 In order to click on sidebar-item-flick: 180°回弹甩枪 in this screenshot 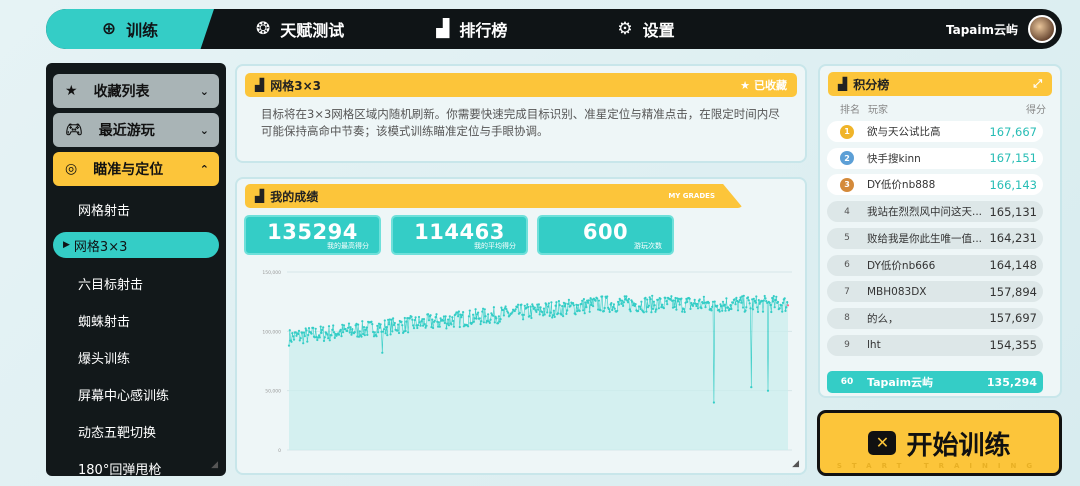, I will do `click(119, 467)`.